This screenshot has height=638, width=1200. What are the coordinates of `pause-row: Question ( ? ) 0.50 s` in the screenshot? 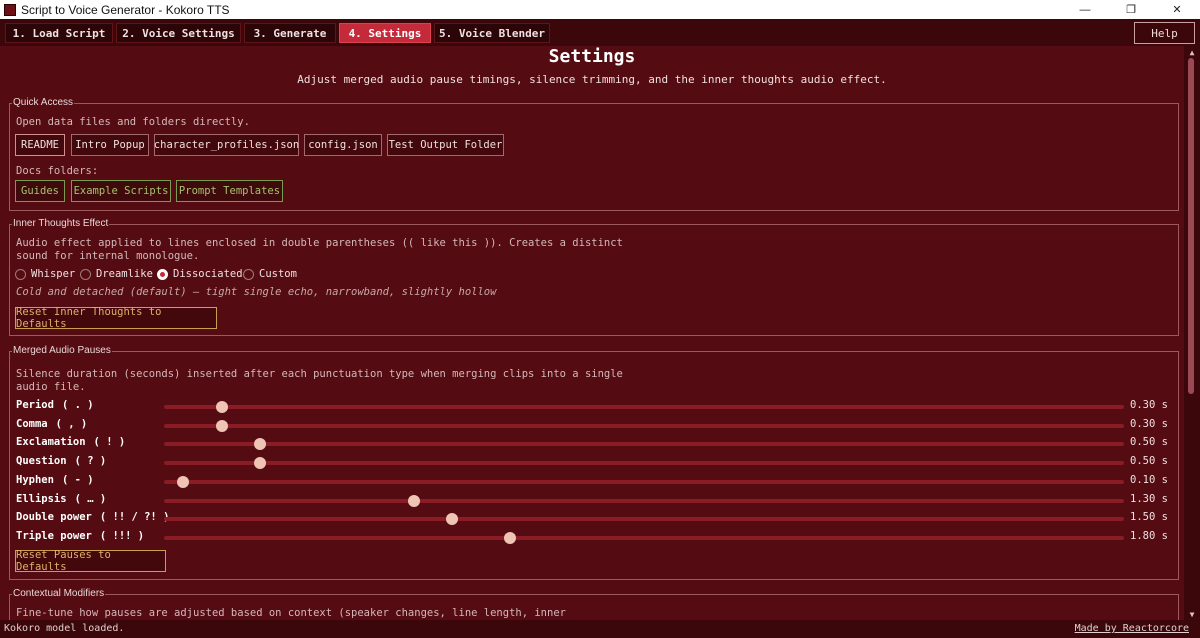 It's located at (596, 462).